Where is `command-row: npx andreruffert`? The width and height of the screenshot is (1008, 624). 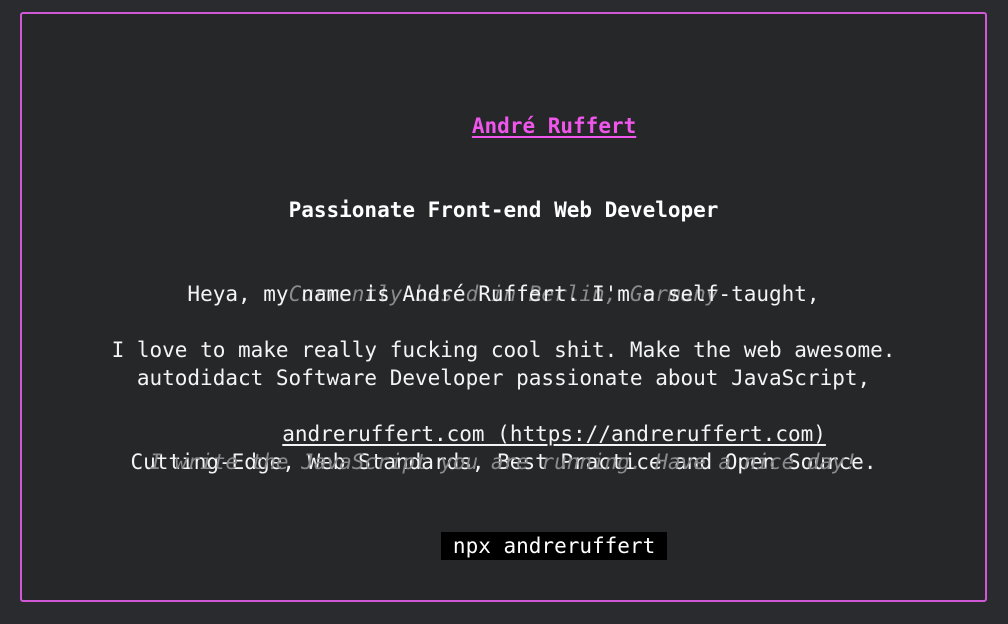
command-row: npx andreruffert is located at coordinates (503, 532).